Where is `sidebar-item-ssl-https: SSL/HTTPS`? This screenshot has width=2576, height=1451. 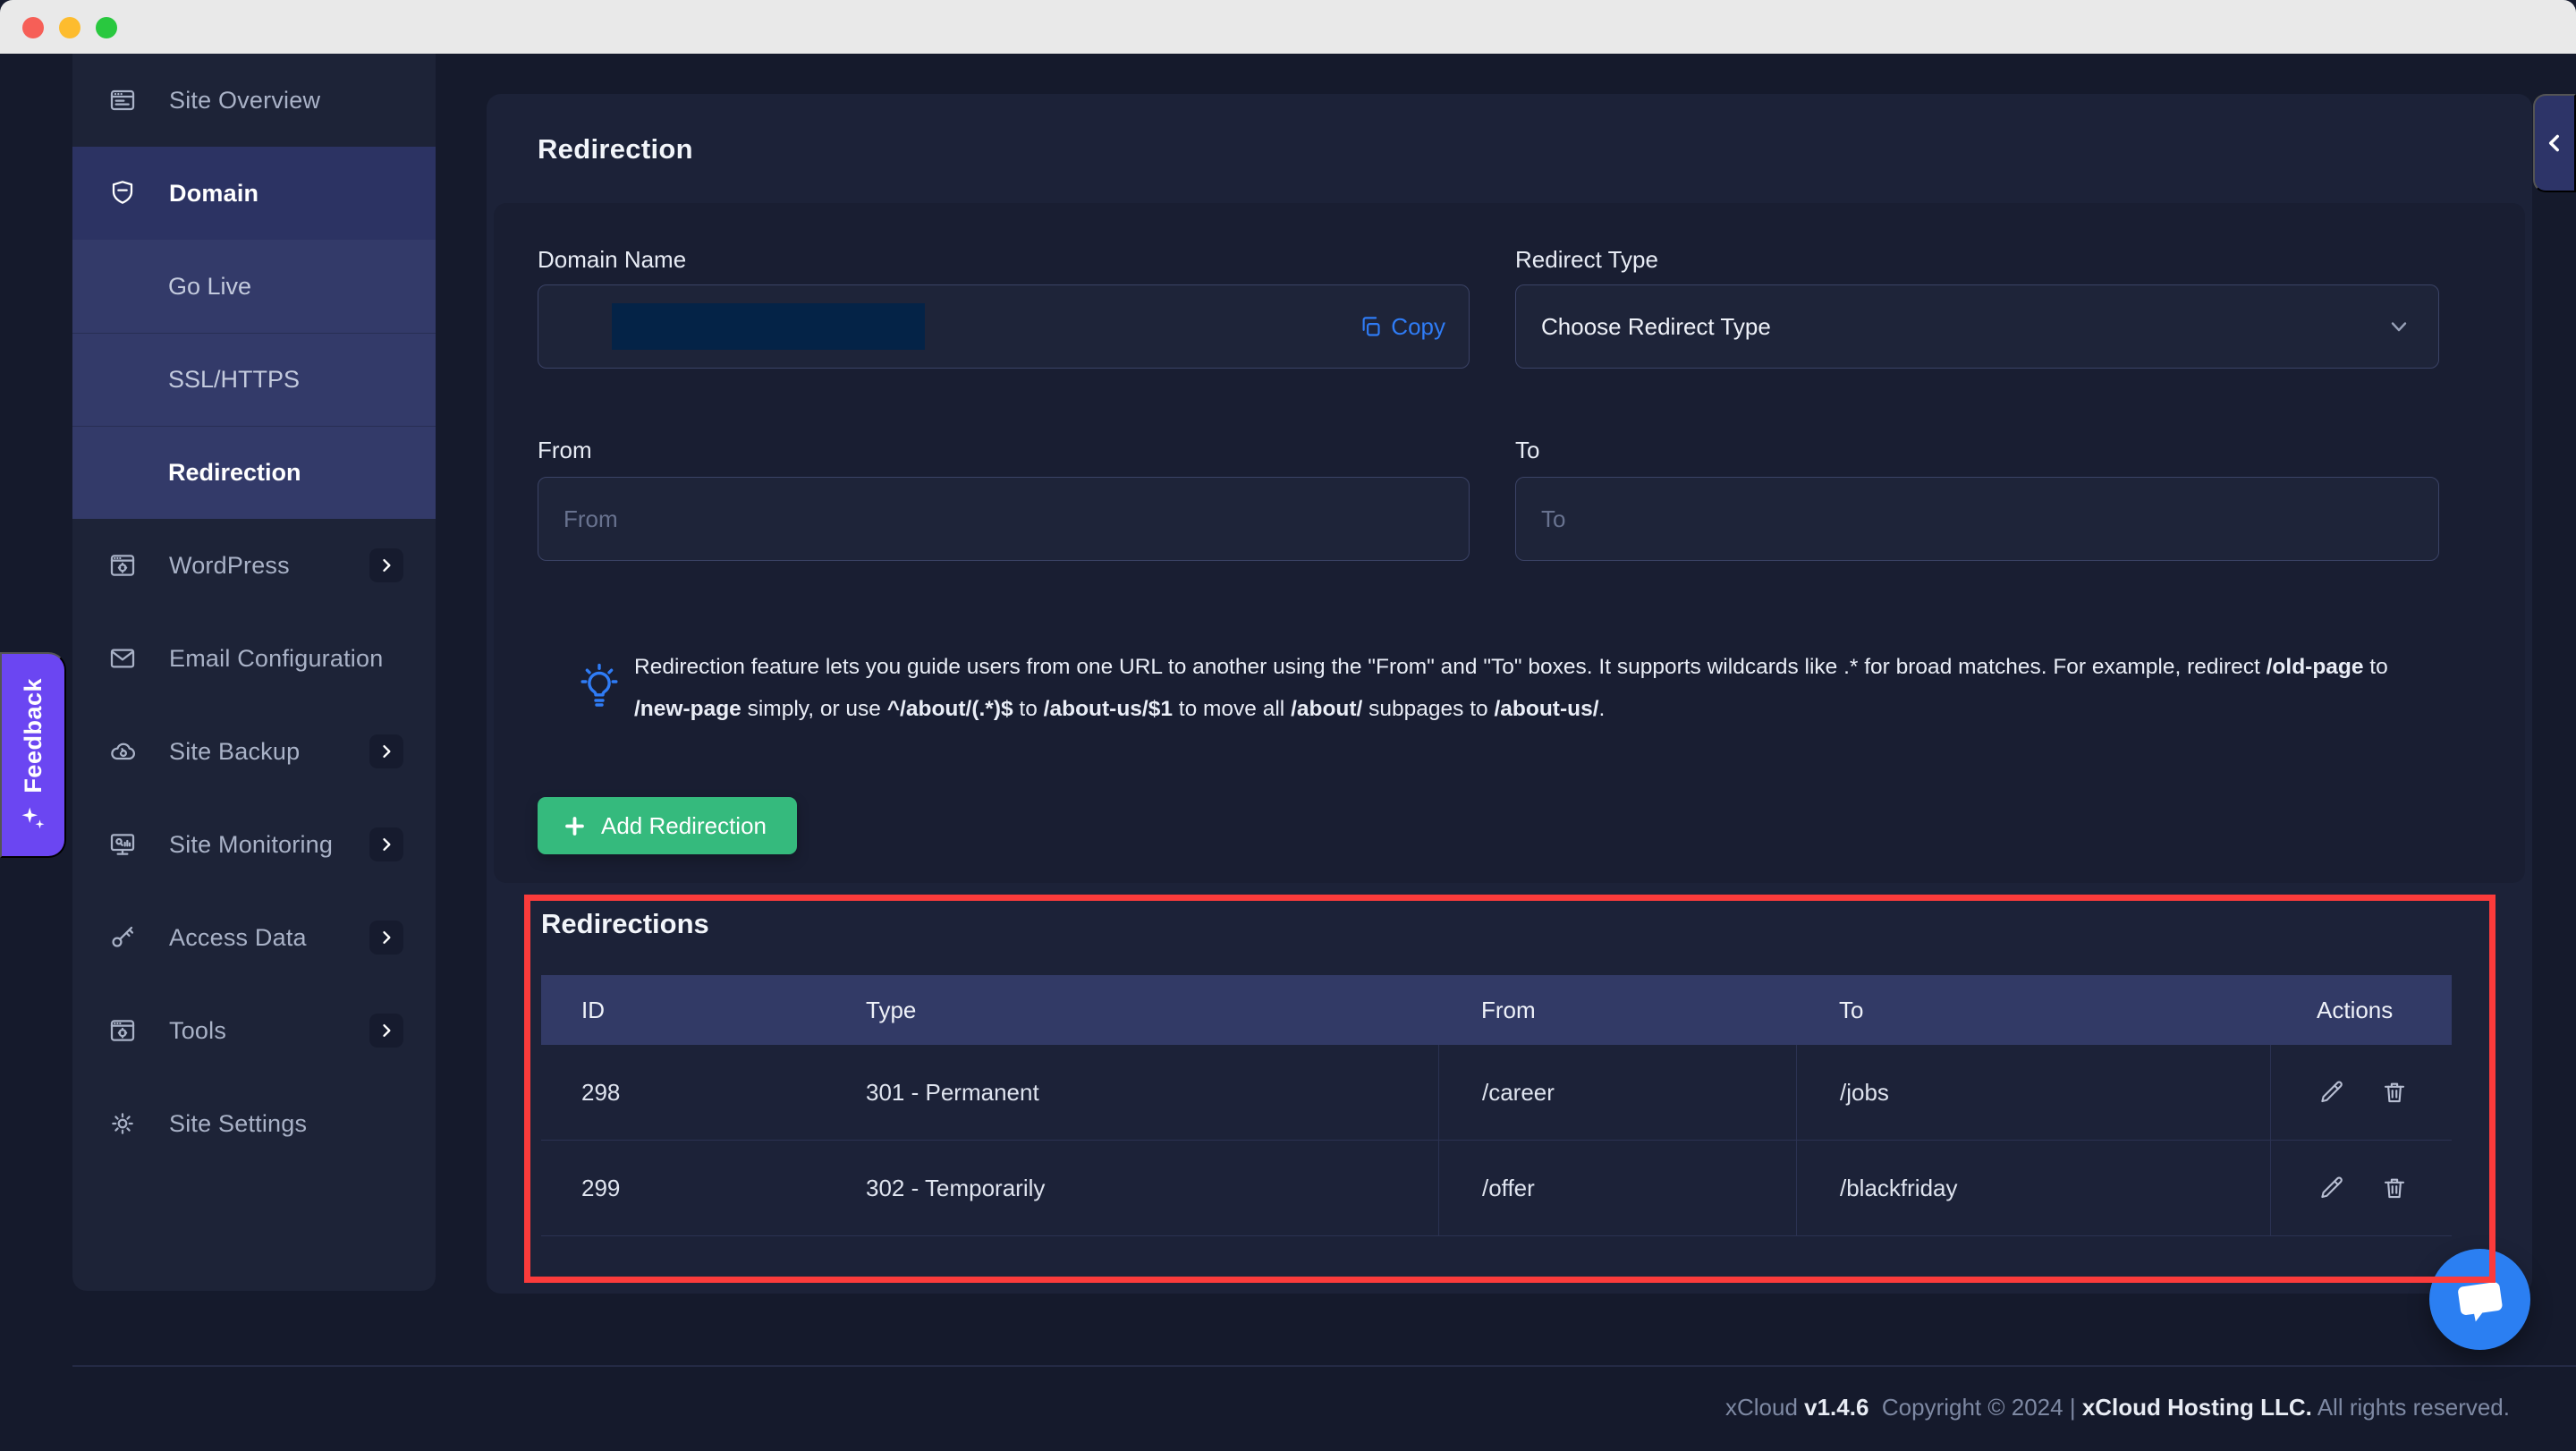 sidebar-item-ssl-https: SSL/HTTPS is located at coordinates (254, 380).